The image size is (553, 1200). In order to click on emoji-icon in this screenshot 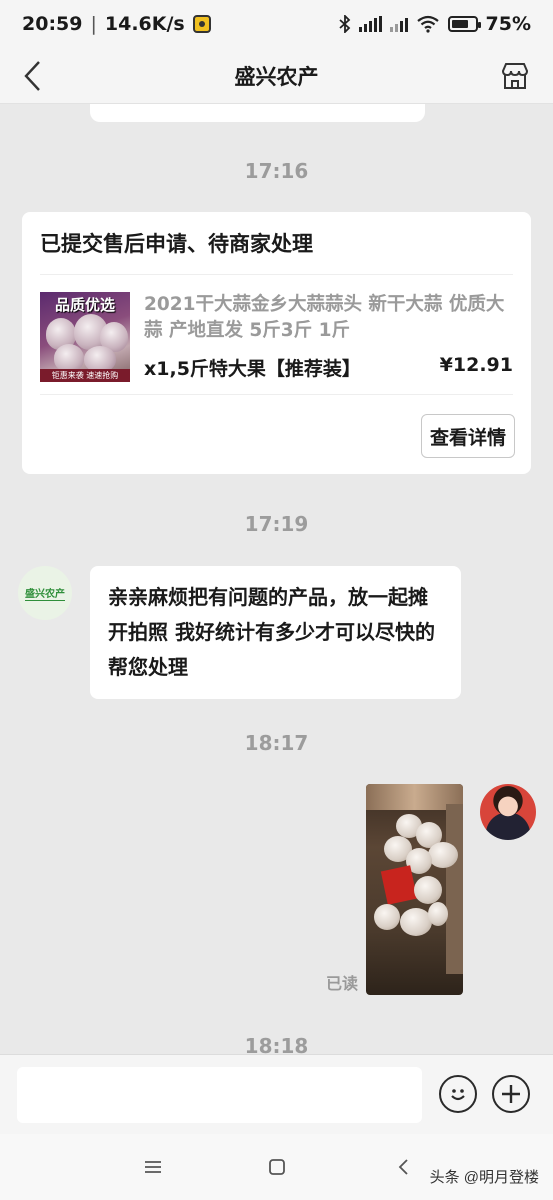, I will do `click(458, 1095)`.